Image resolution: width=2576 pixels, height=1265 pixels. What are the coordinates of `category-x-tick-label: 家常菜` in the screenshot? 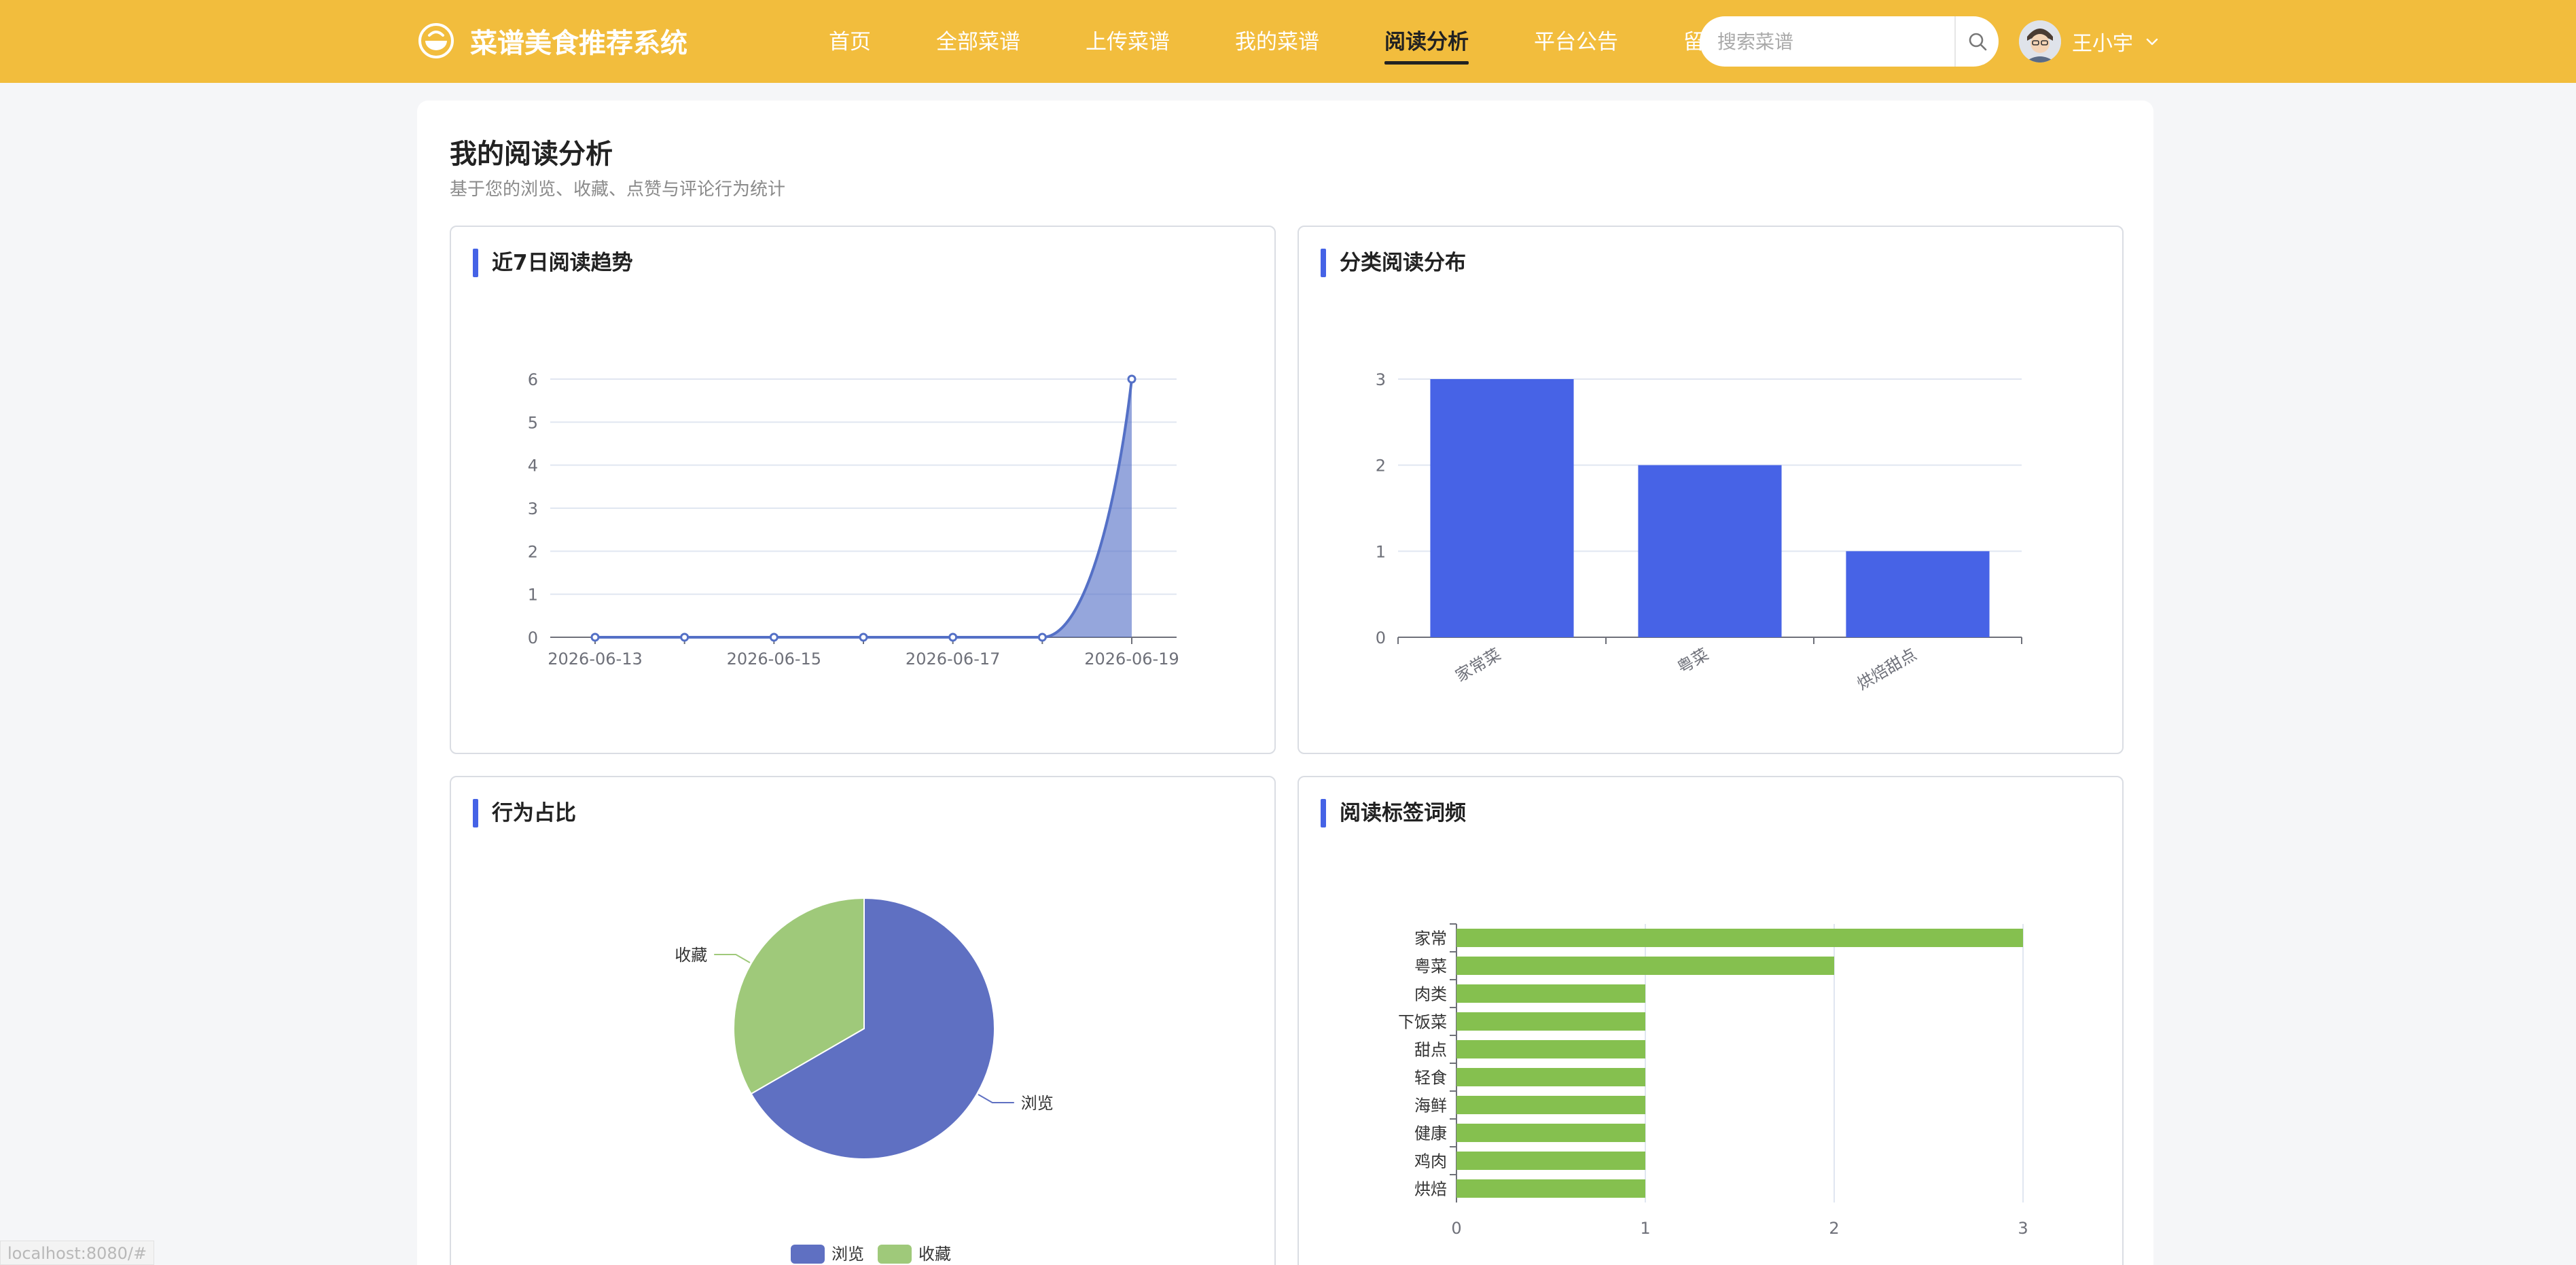 It's located at (1478, 665).